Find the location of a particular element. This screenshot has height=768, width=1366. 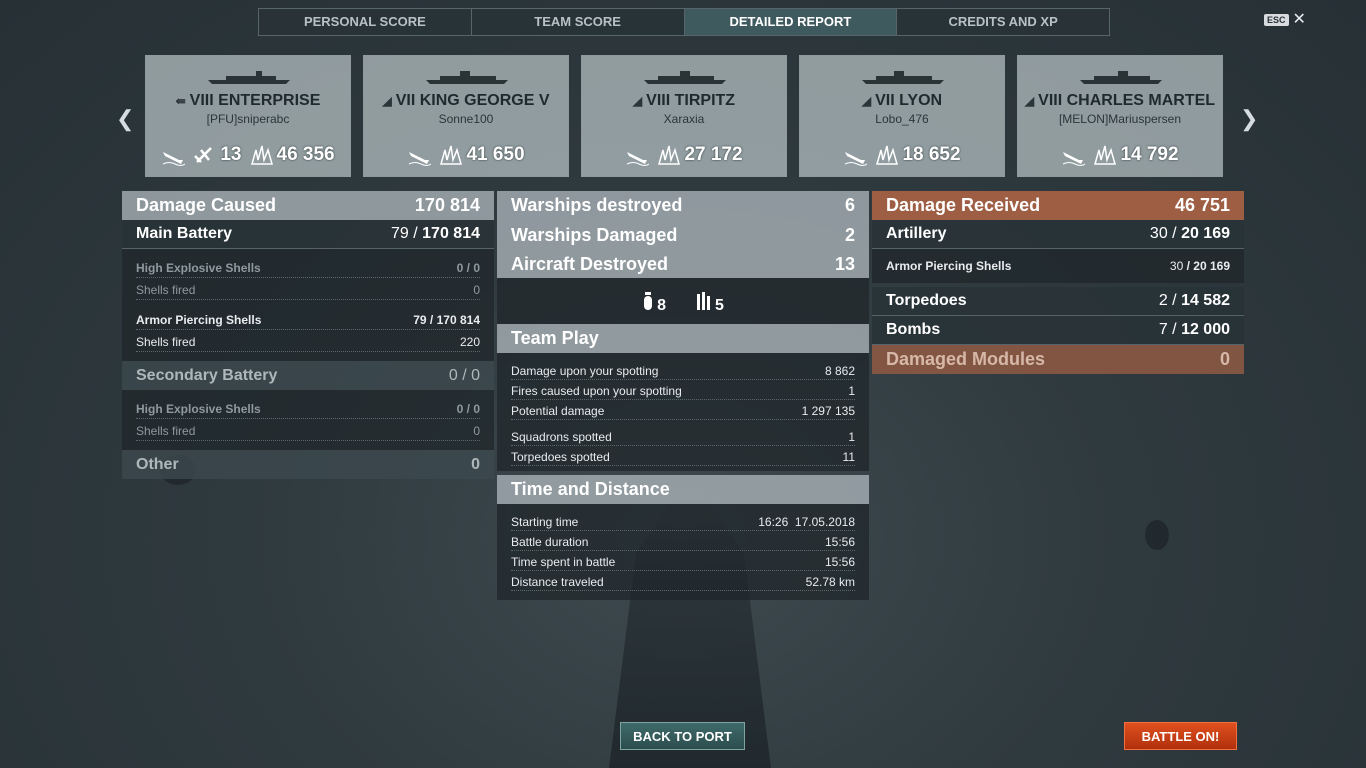

damage-received-header: Damage Received 46 751 is located at coordinates (1058, 205).